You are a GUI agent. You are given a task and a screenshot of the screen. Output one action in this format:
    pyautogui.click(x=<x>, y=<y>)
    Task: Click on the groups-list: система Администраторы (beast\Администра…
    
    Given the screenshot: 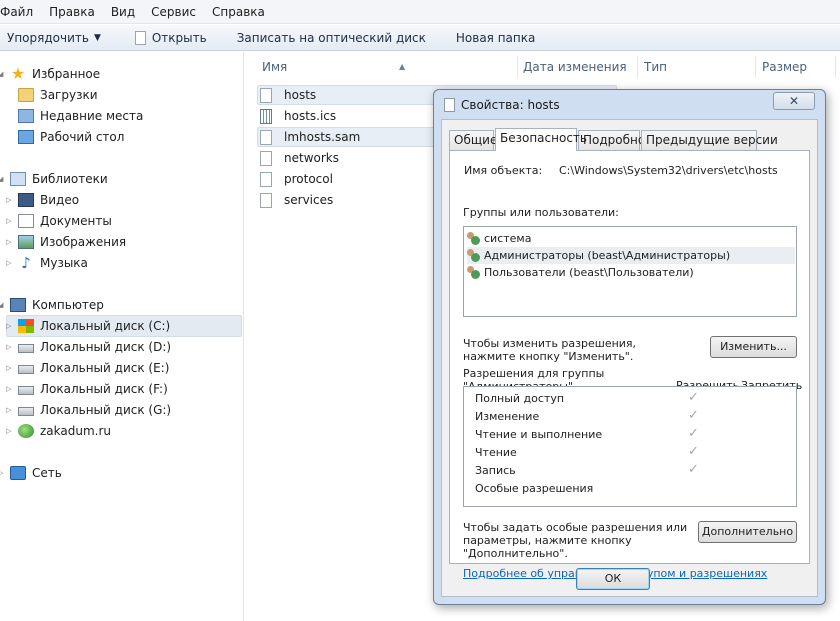 What is the action you would take?
    pyautogui.click(x=630, y=271)
    